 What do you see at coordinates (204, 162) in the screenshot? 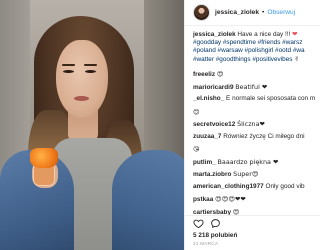
I see `comment-username: putlim_` at bounding box center [204, 162].